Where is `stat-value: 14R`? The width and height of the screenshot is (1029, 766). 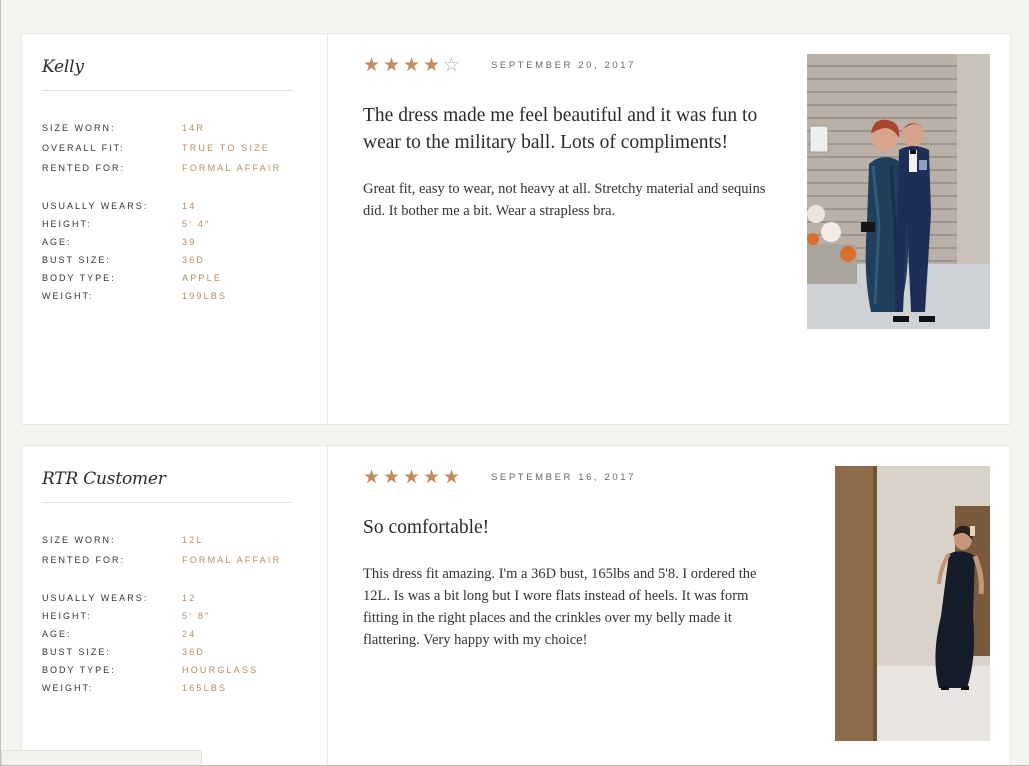 stat-value: 14R is located at coordinates (194, 128).